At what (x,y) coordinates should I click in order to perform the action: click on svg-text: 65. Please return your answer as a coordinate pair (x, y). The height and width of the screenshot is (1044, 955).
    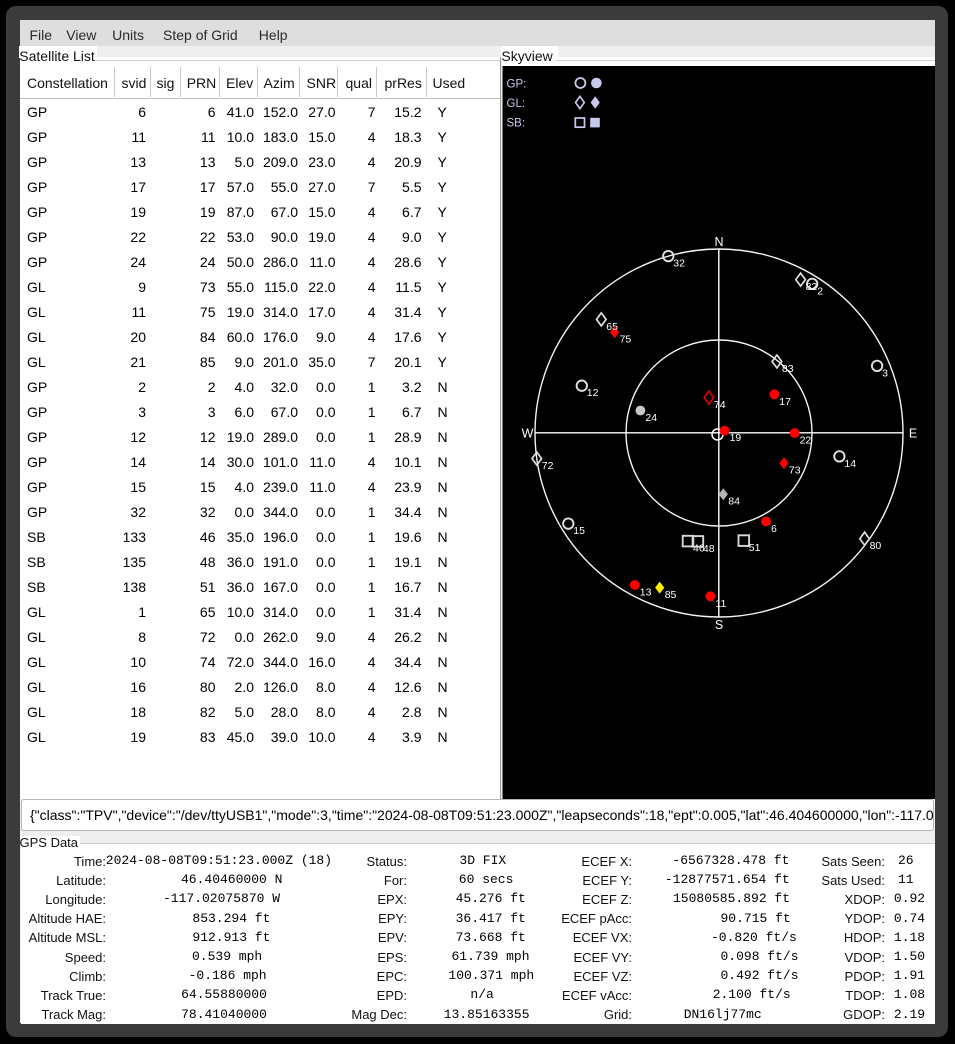
    Looking at the image, I should click on (612, 327).